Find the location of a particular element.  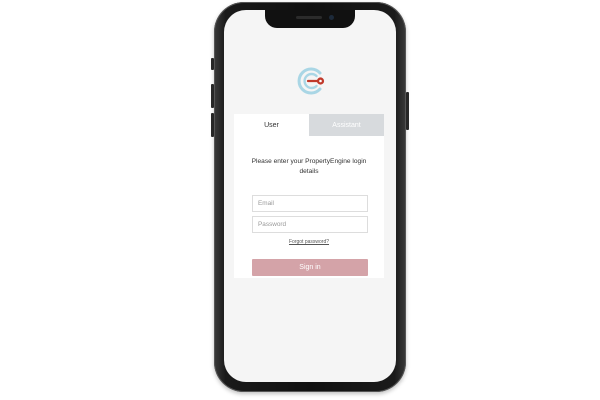

email-field: Email is located at coordinates (310, 203).